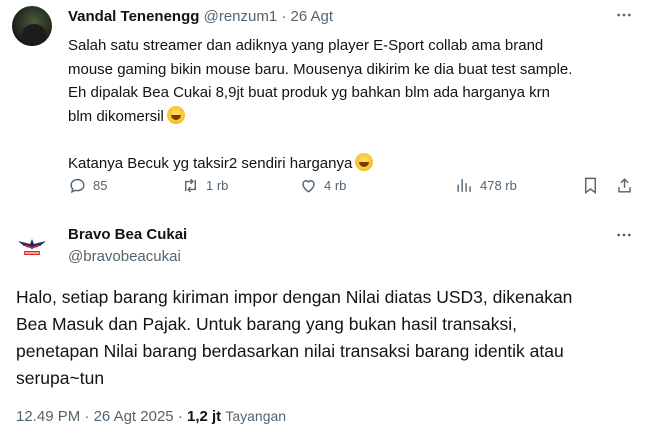  I want to click on tweet-date: 26 Agt, so click(312, 16).